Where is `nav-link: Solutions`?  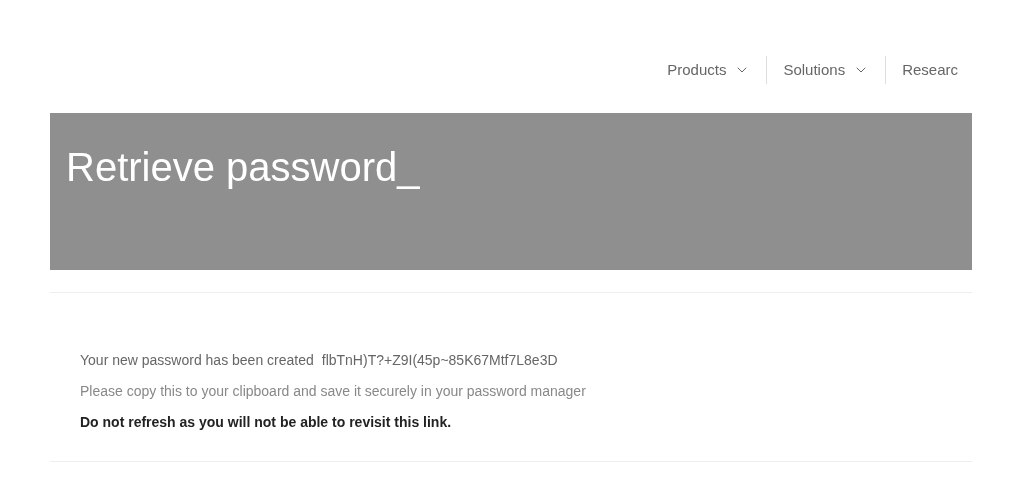 nav-link: Solutions is located at coordinates (826, 70).